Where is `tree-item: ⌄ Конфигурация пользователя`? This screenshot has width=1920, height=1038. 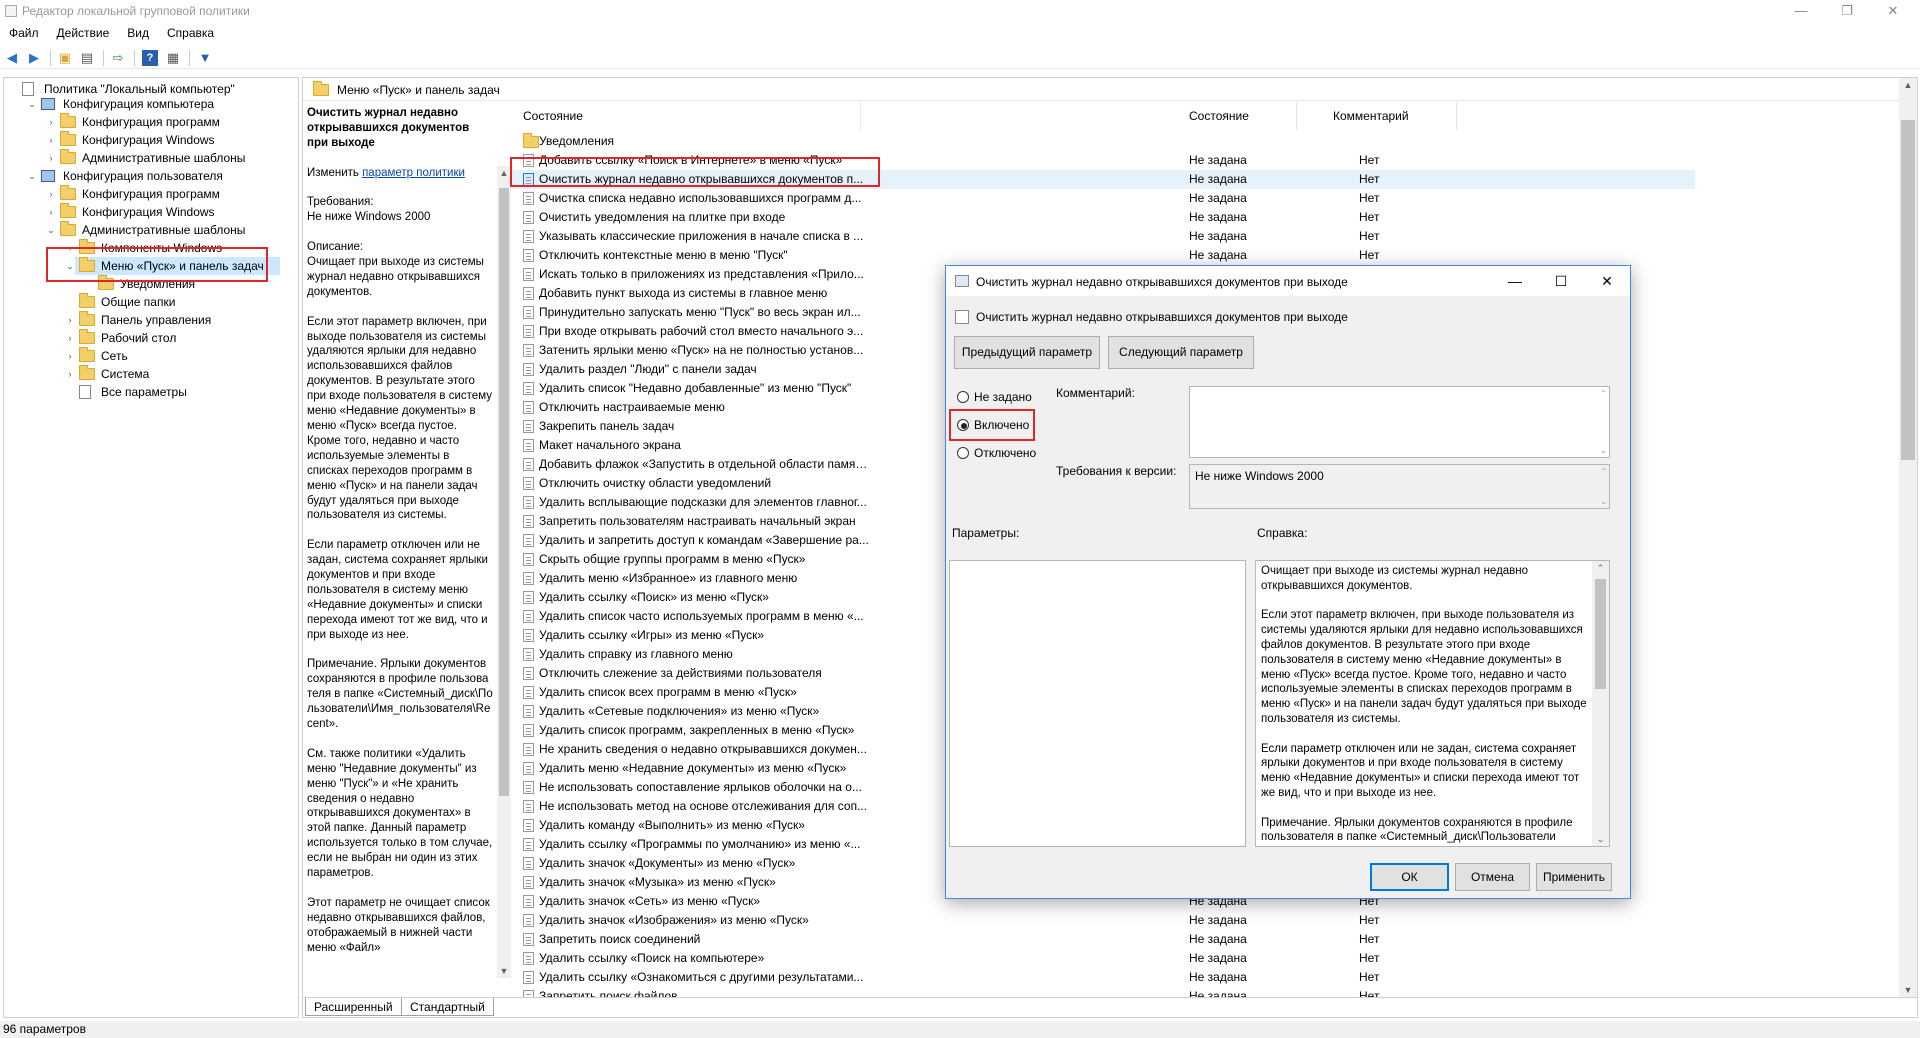 tree-item: ⌄ Конфигурация пользователя is located at coordinates (149, 176).